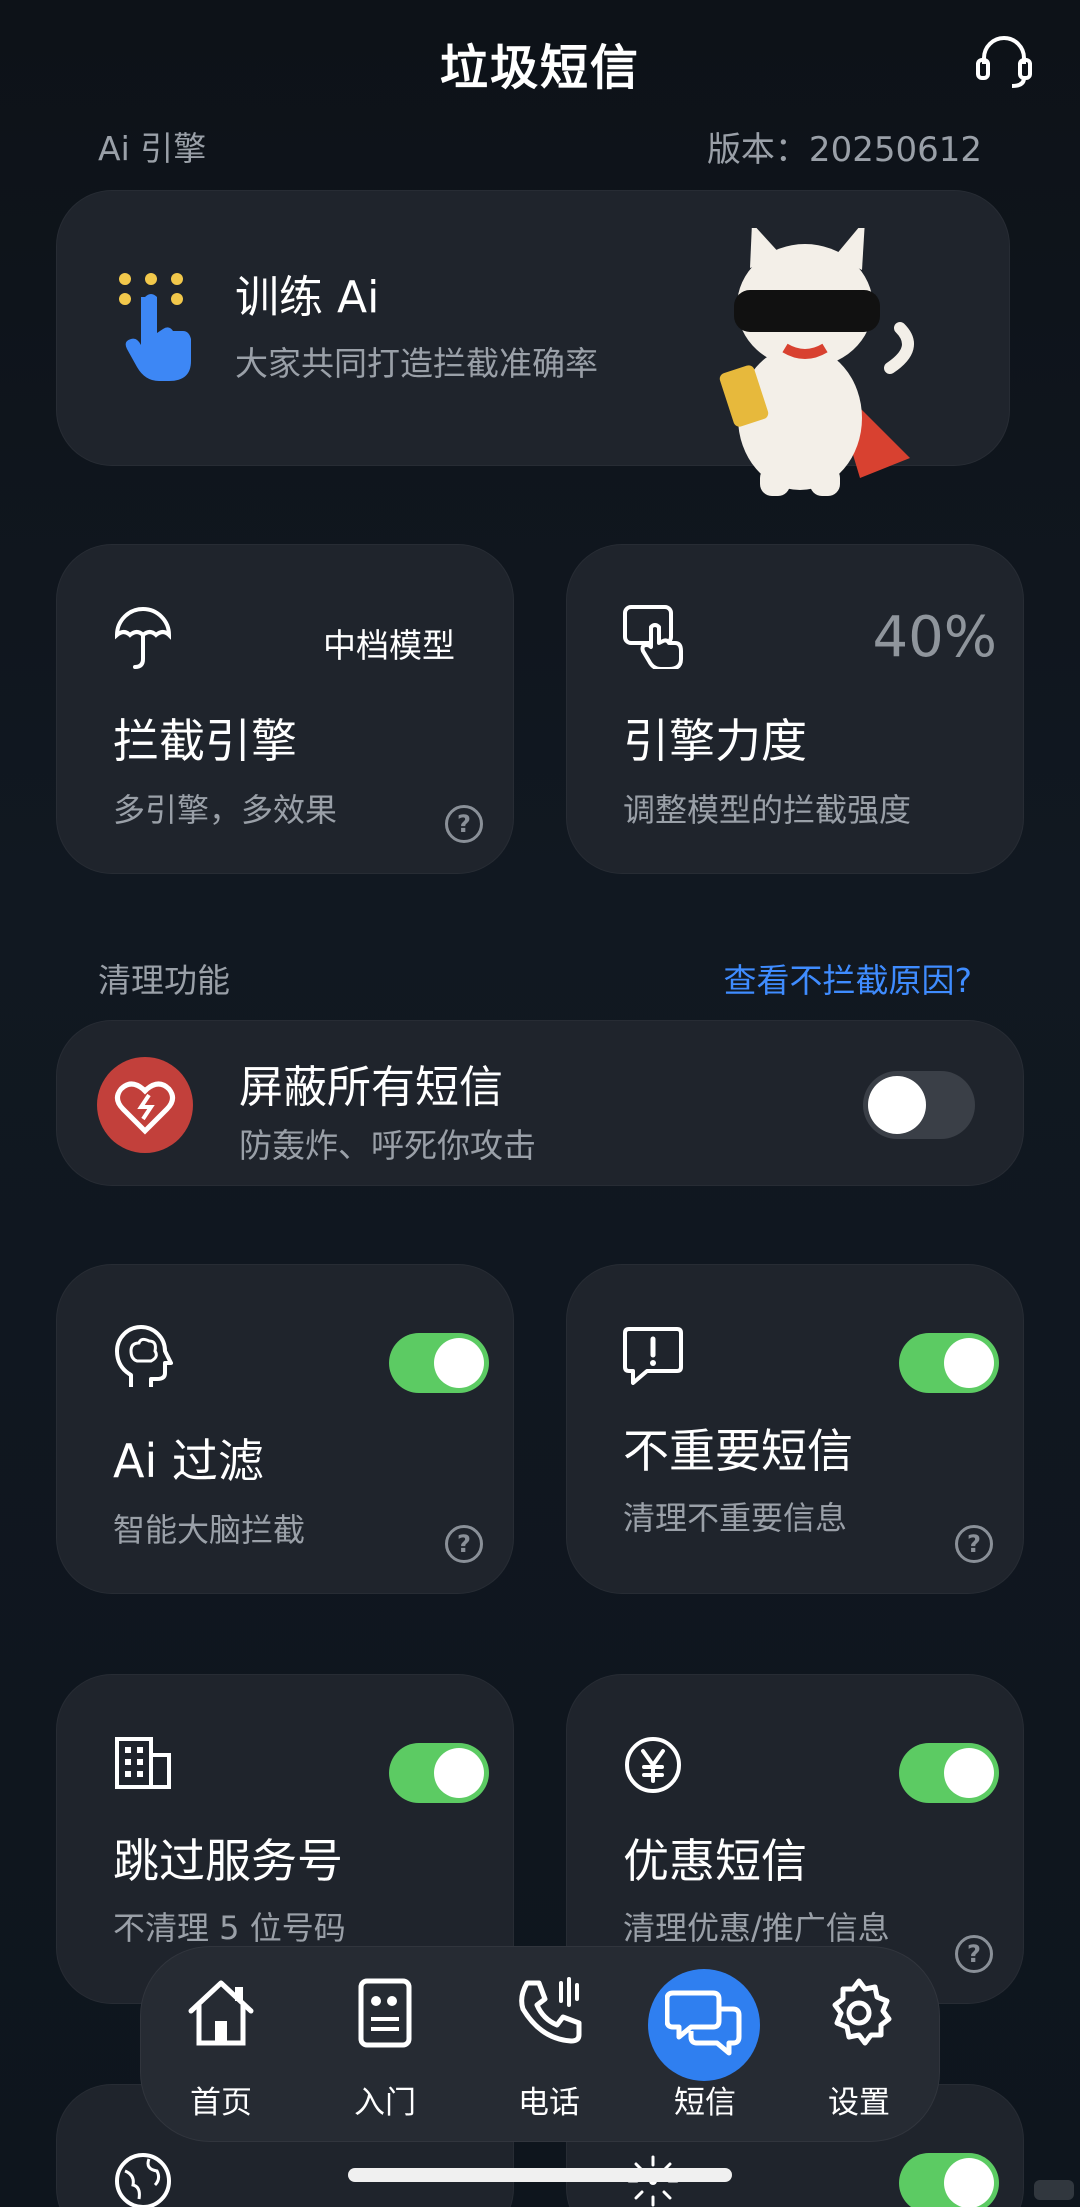 This screenshot has width=1080, height=2207. What do you see at coordinates (703, 2023) in the screenshot?
I see `message-icon` at bounding box center [703, 2023].